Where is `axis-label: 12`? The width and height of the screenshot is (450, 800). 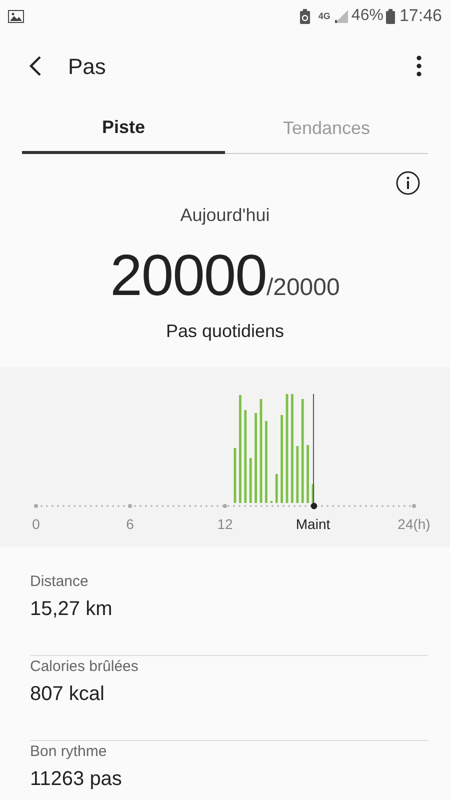 axis-label: 12 is located at coordinates (225, 524).